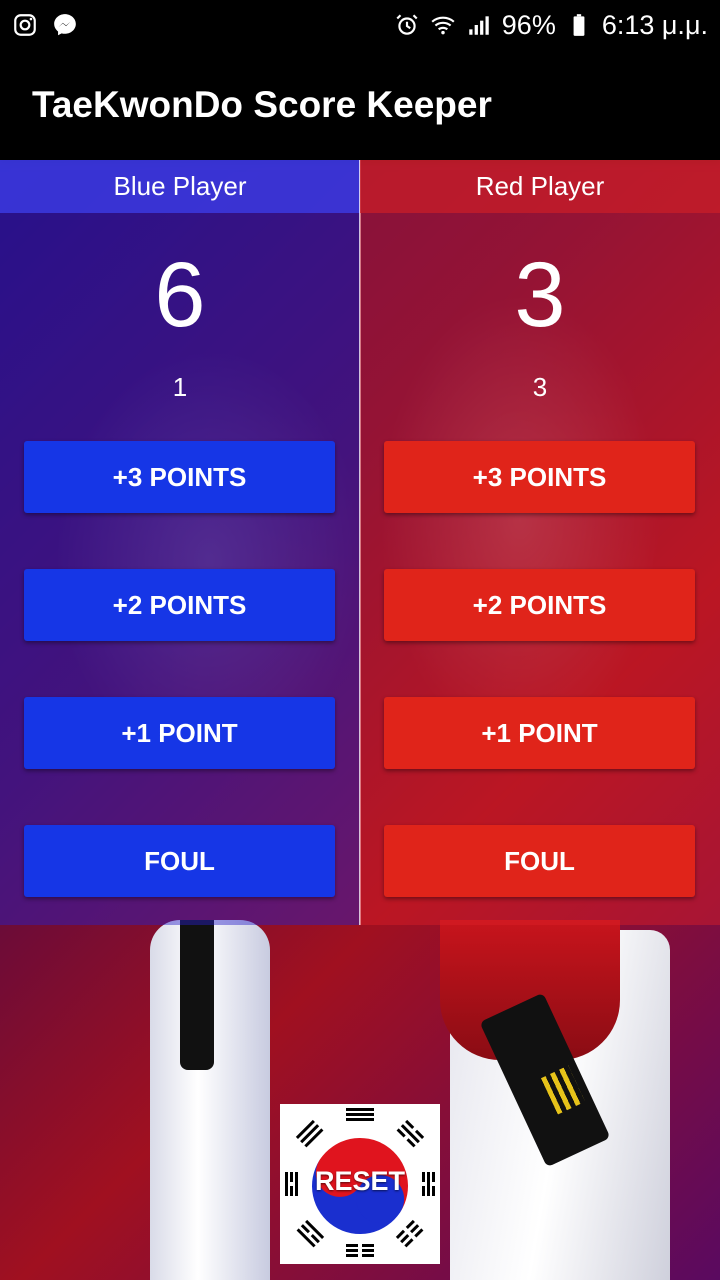 The width and height of the screenshot is (720, 1280). Describe the element at coordinates (540, 387) in the screenshot. I see `red-fouls: 3` at that location.